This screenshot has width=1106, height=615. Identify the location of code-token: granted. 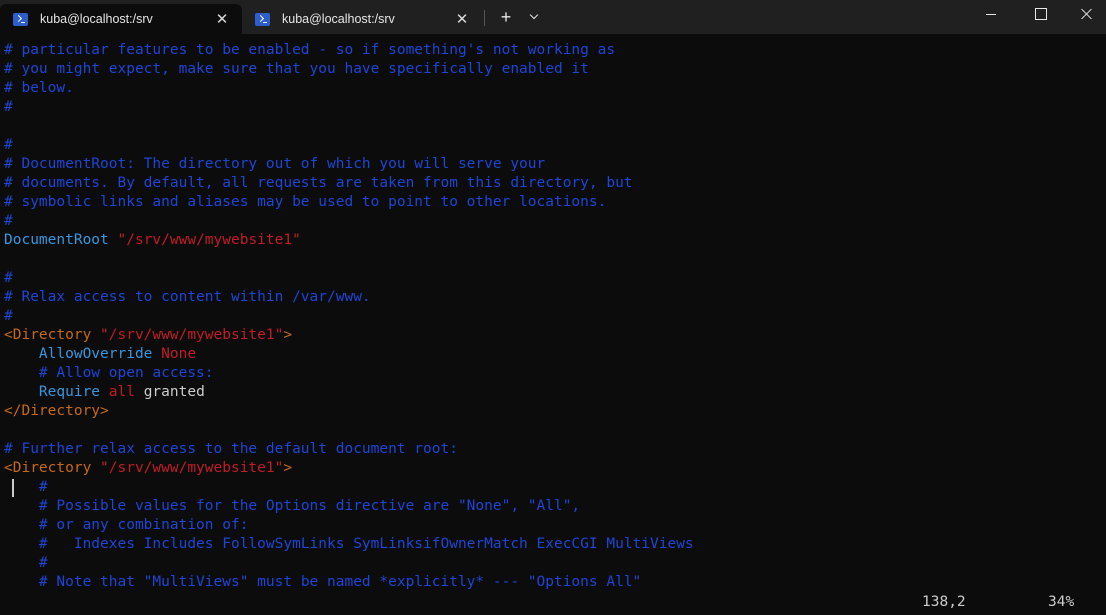
(169, 392).